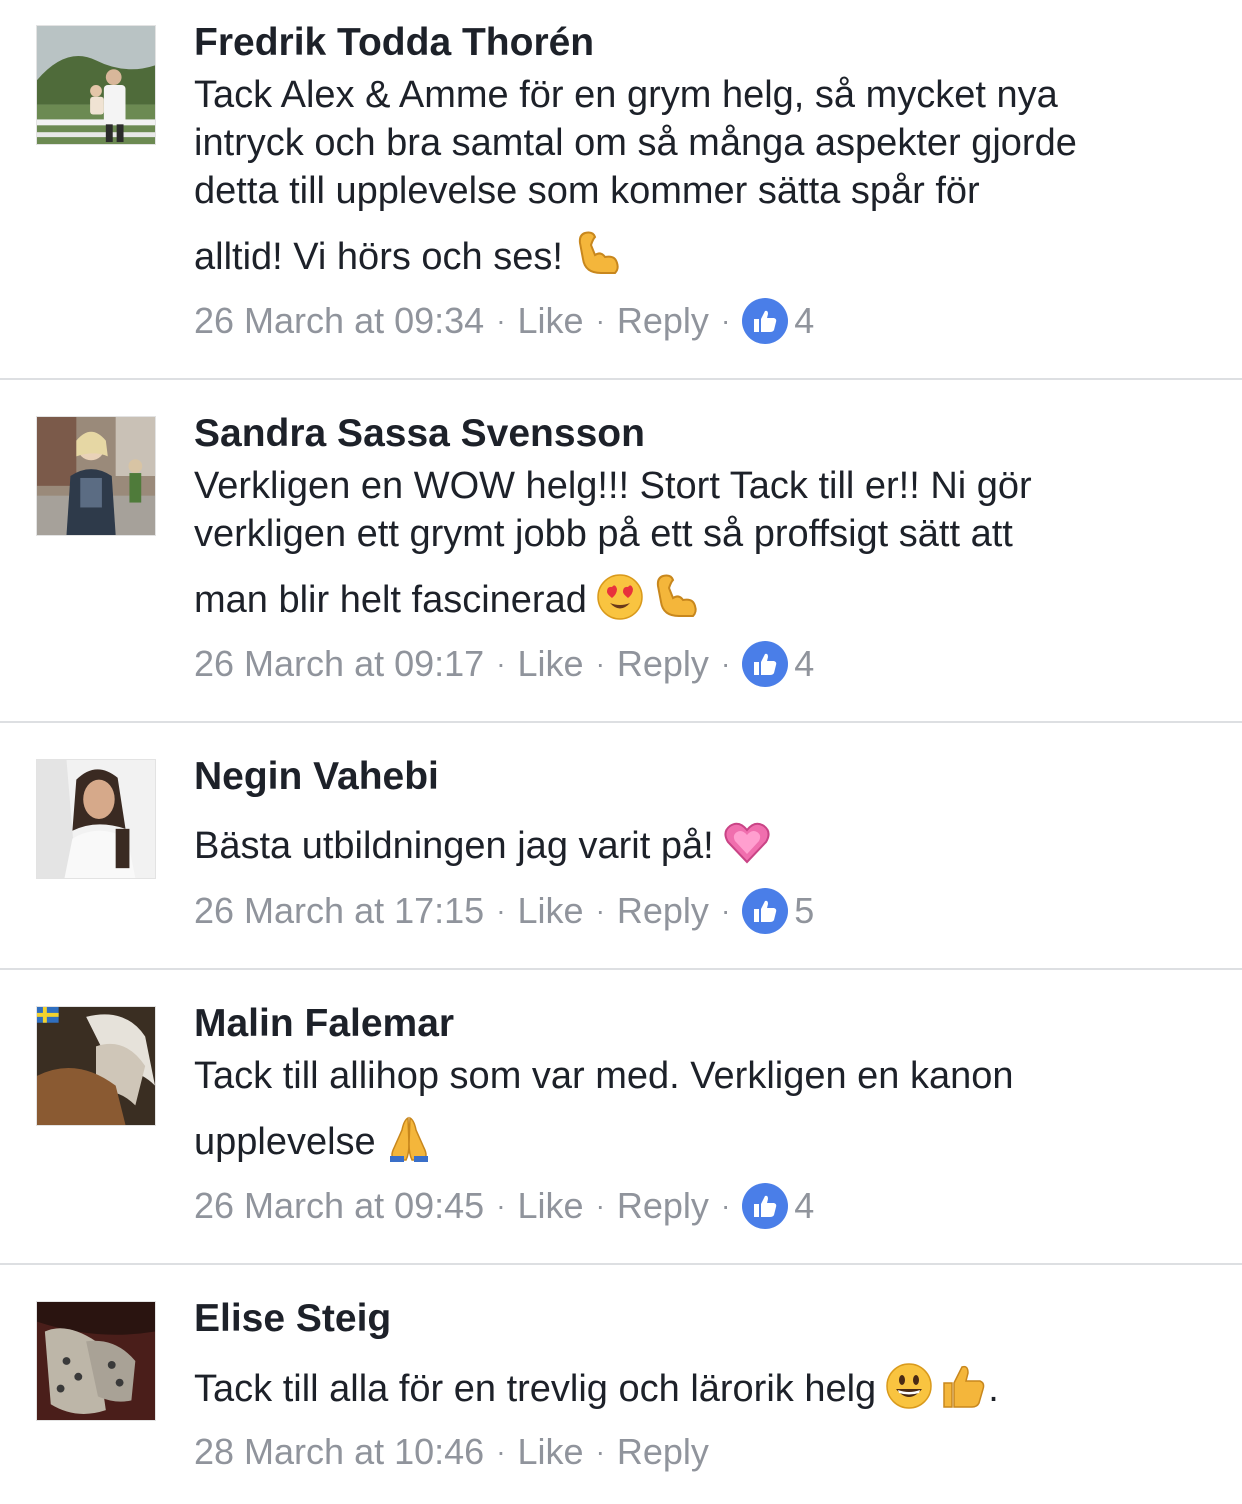 This screenshot has width=1242, height=1504. Describe the element at coordinates (409, 1139) in the screenshot. I see `folded-hands-icon` at that location.